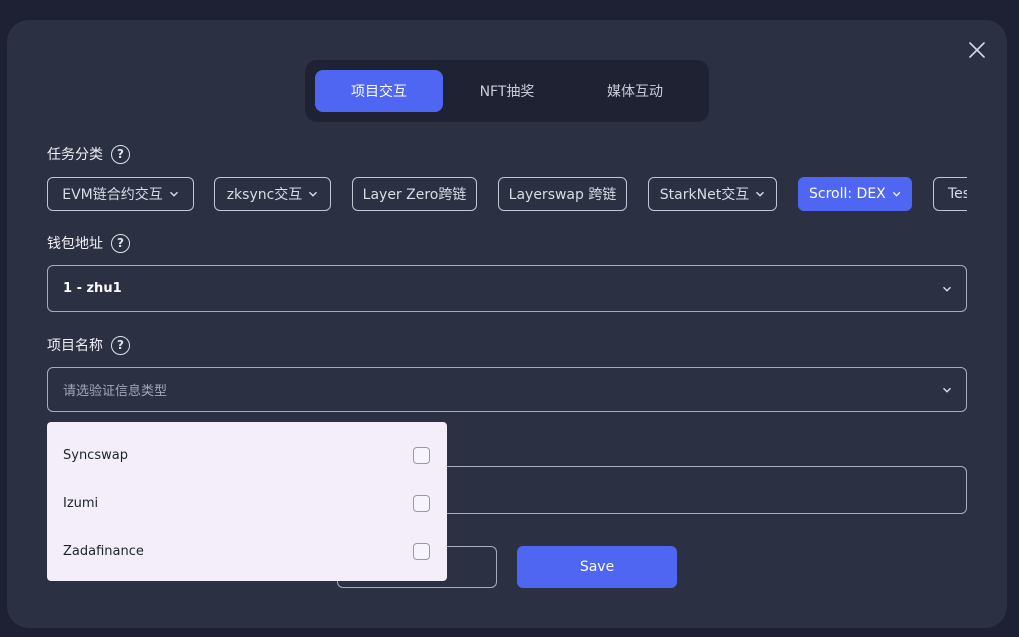 The image size is (1019, 637). Describe the element at coordinates (704, 195) in the screenshot. I see `chip-label: StarkNet交互` at that location.